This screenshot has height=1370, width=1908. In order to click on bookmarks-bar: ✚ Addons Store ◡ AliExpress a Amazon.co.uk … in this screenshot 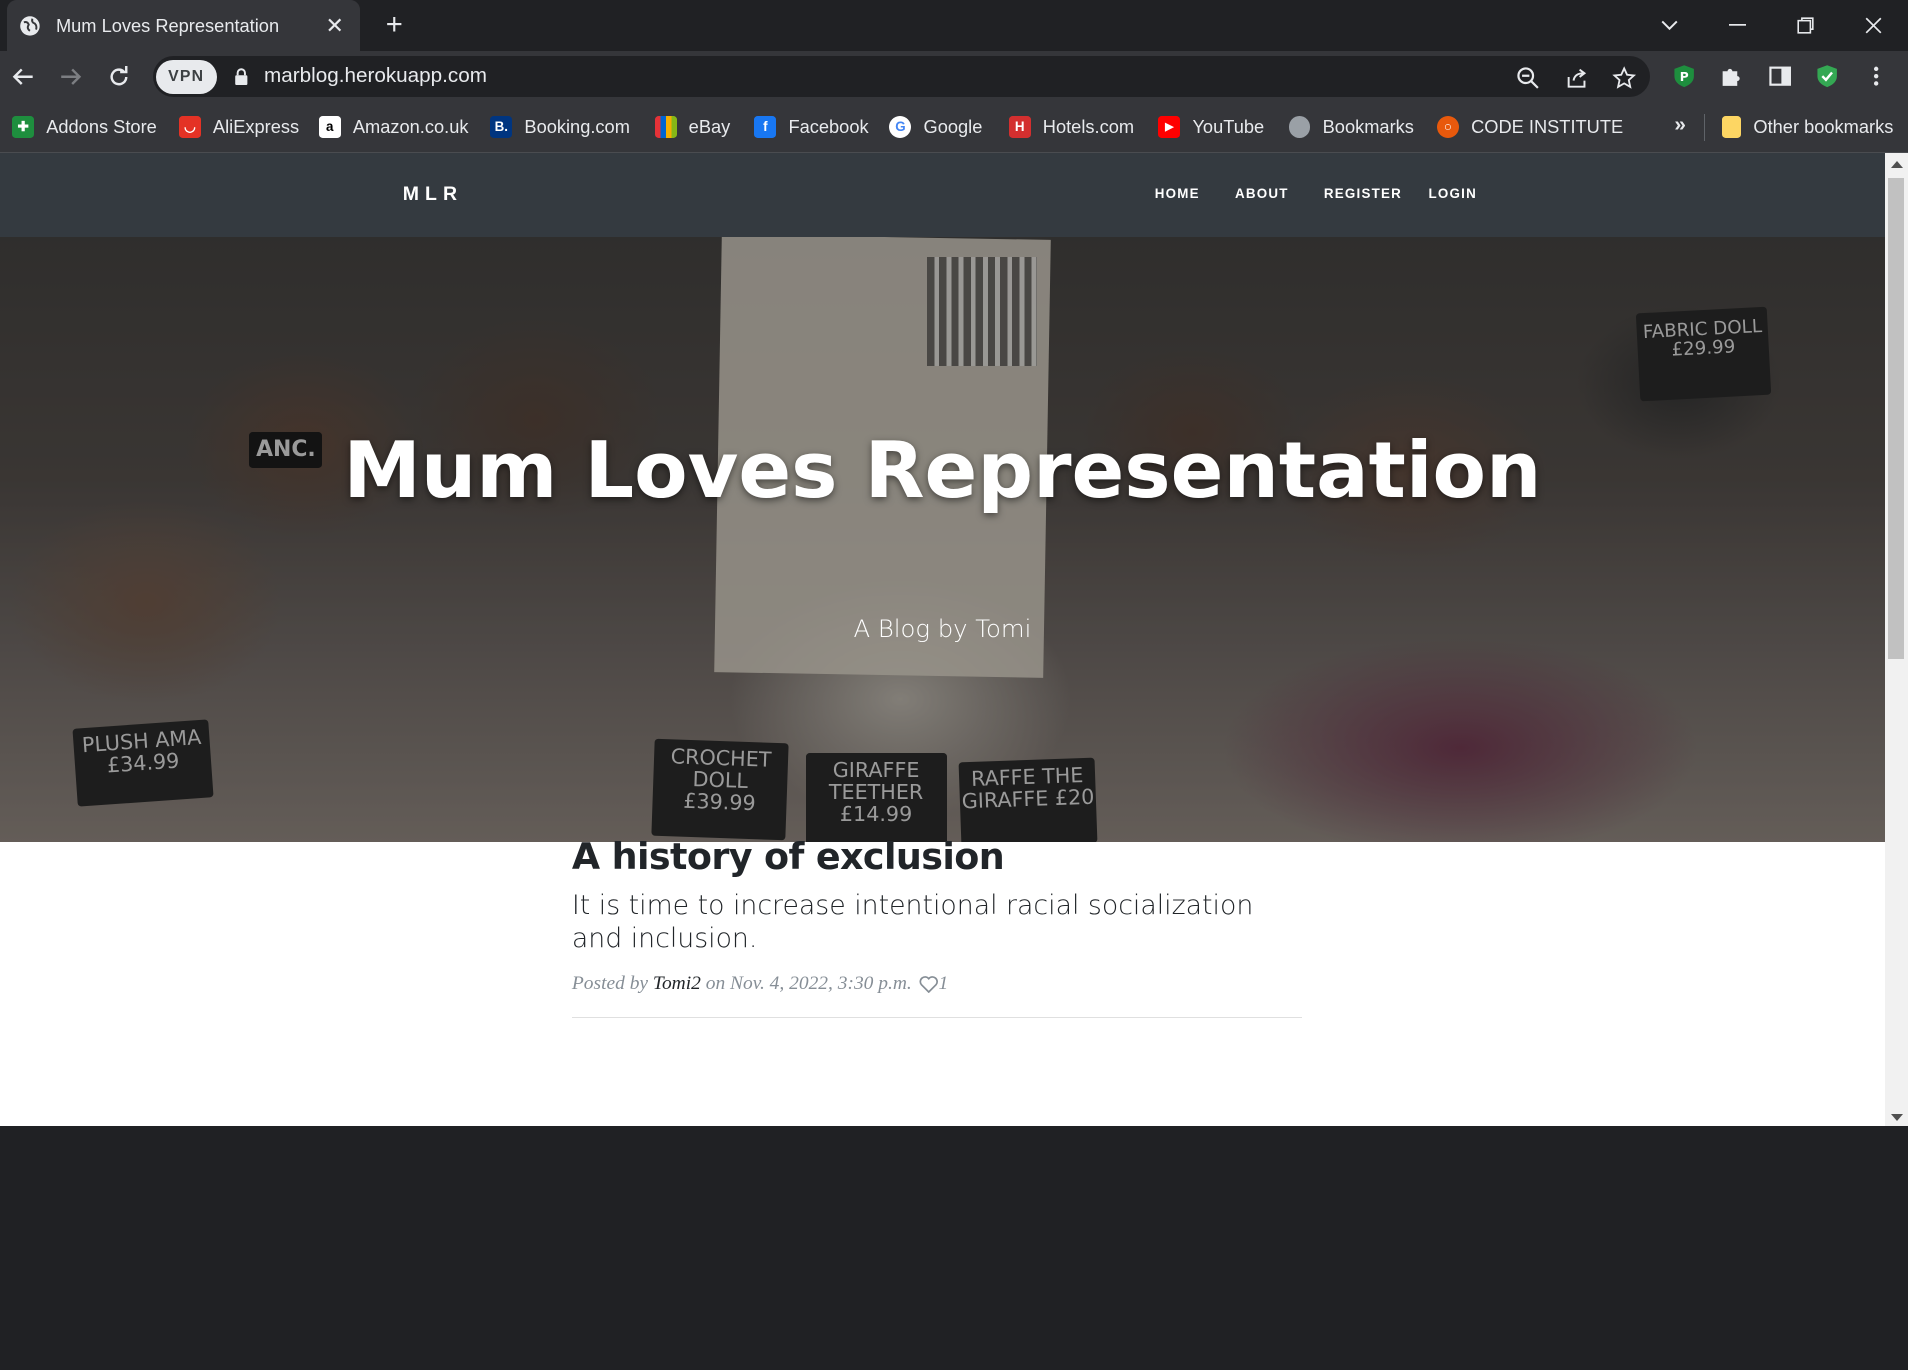, I will do `click(954, 128)`.